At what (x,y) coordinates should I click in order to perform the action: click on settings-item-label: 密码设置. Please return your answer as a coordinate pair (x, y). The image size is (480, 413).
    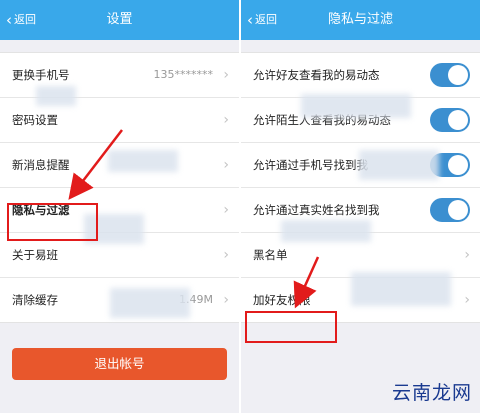
    Looking at the image, I should click on (35, 120).